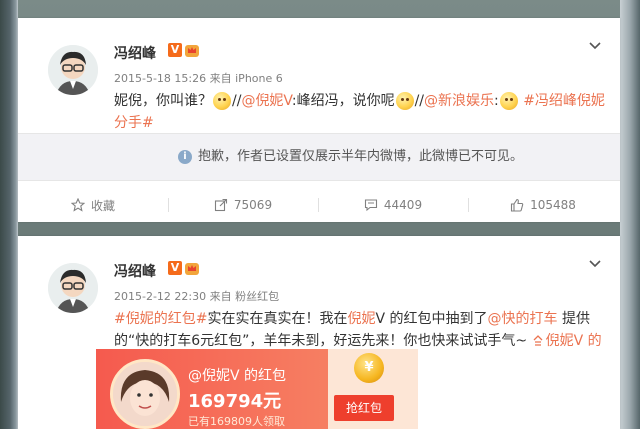 The width and height of the screenshot is (640, 429). What do you see at coordinates (257, 296) in the screenshot?
I see `post-source: 粉丝红包` at bounding box center [257, 296].